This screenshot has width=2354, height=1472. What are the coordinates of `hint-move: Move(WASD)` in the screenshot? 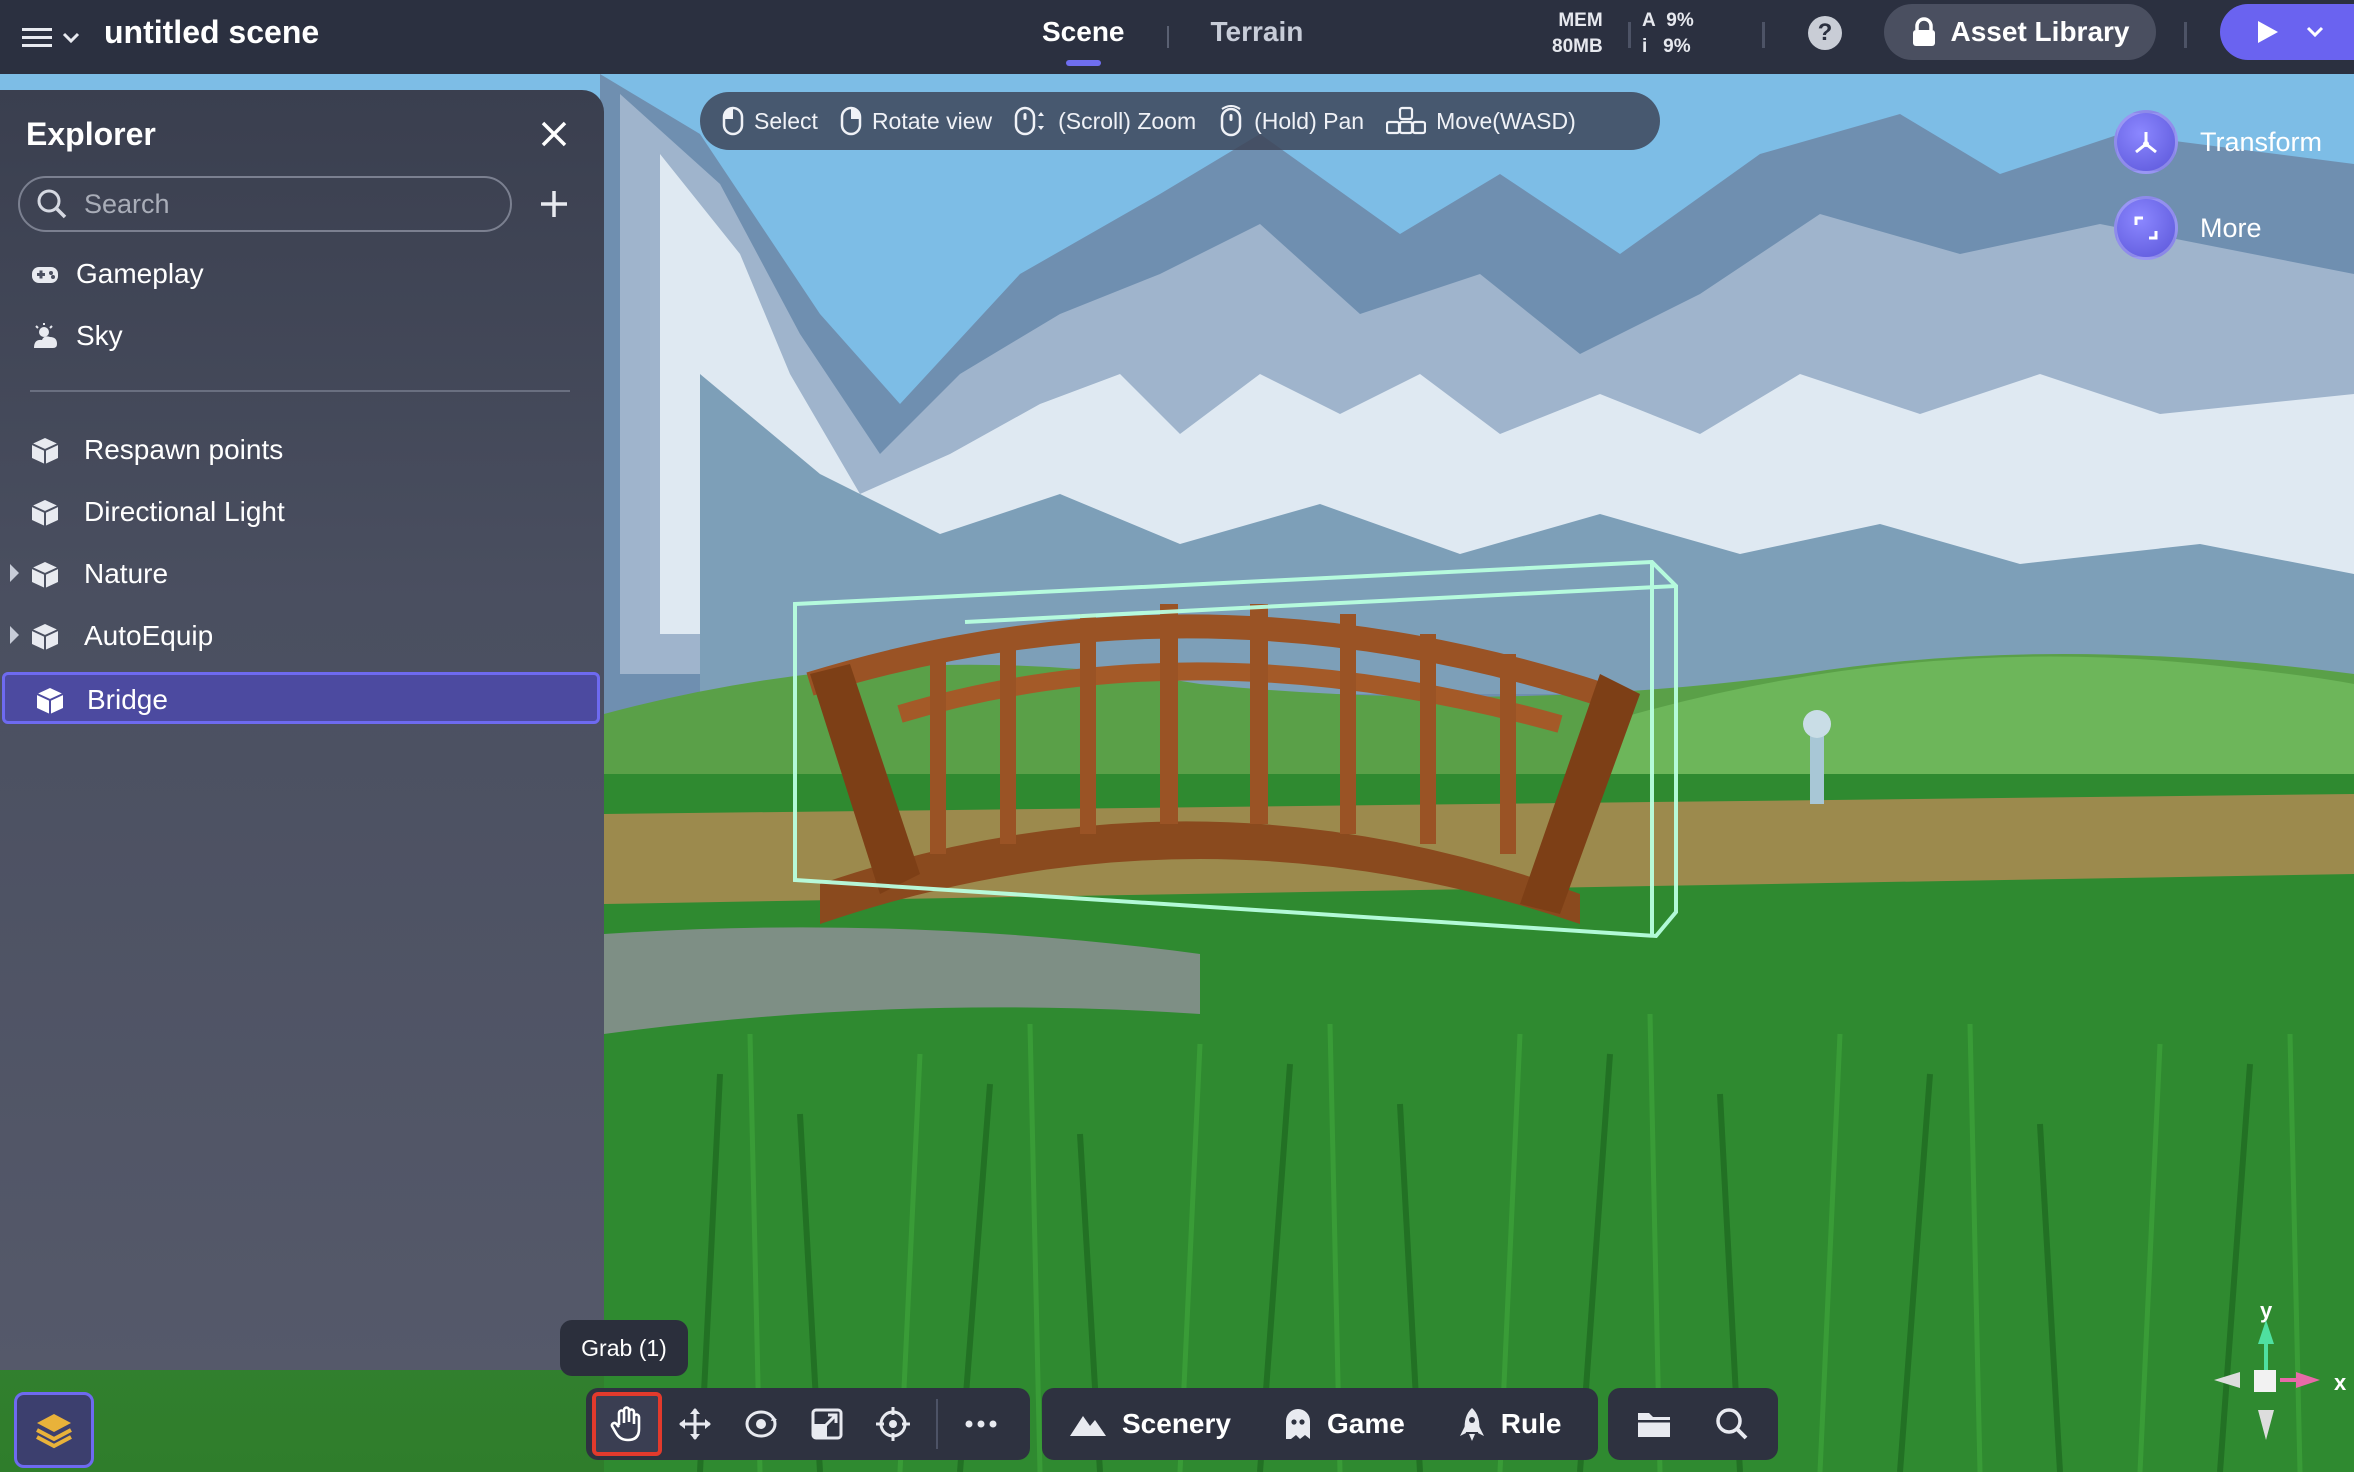 It's located at (1481, 121).